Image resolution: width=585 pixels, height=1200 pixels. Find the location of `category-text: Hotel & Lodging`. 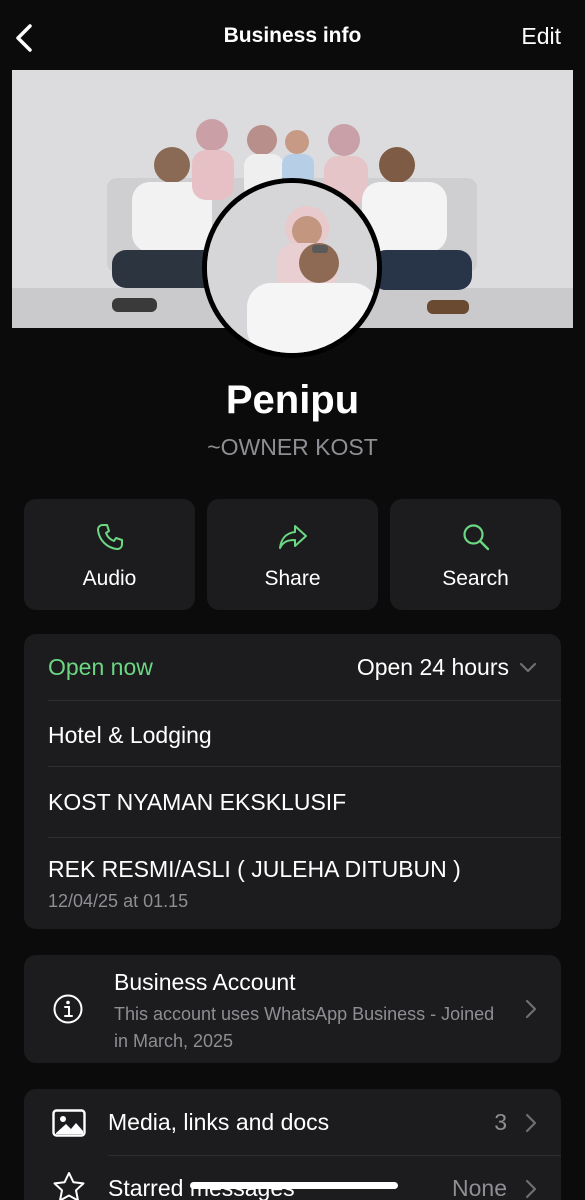

category-text: Hotel & Lodging is located at coordinates (130, 735).